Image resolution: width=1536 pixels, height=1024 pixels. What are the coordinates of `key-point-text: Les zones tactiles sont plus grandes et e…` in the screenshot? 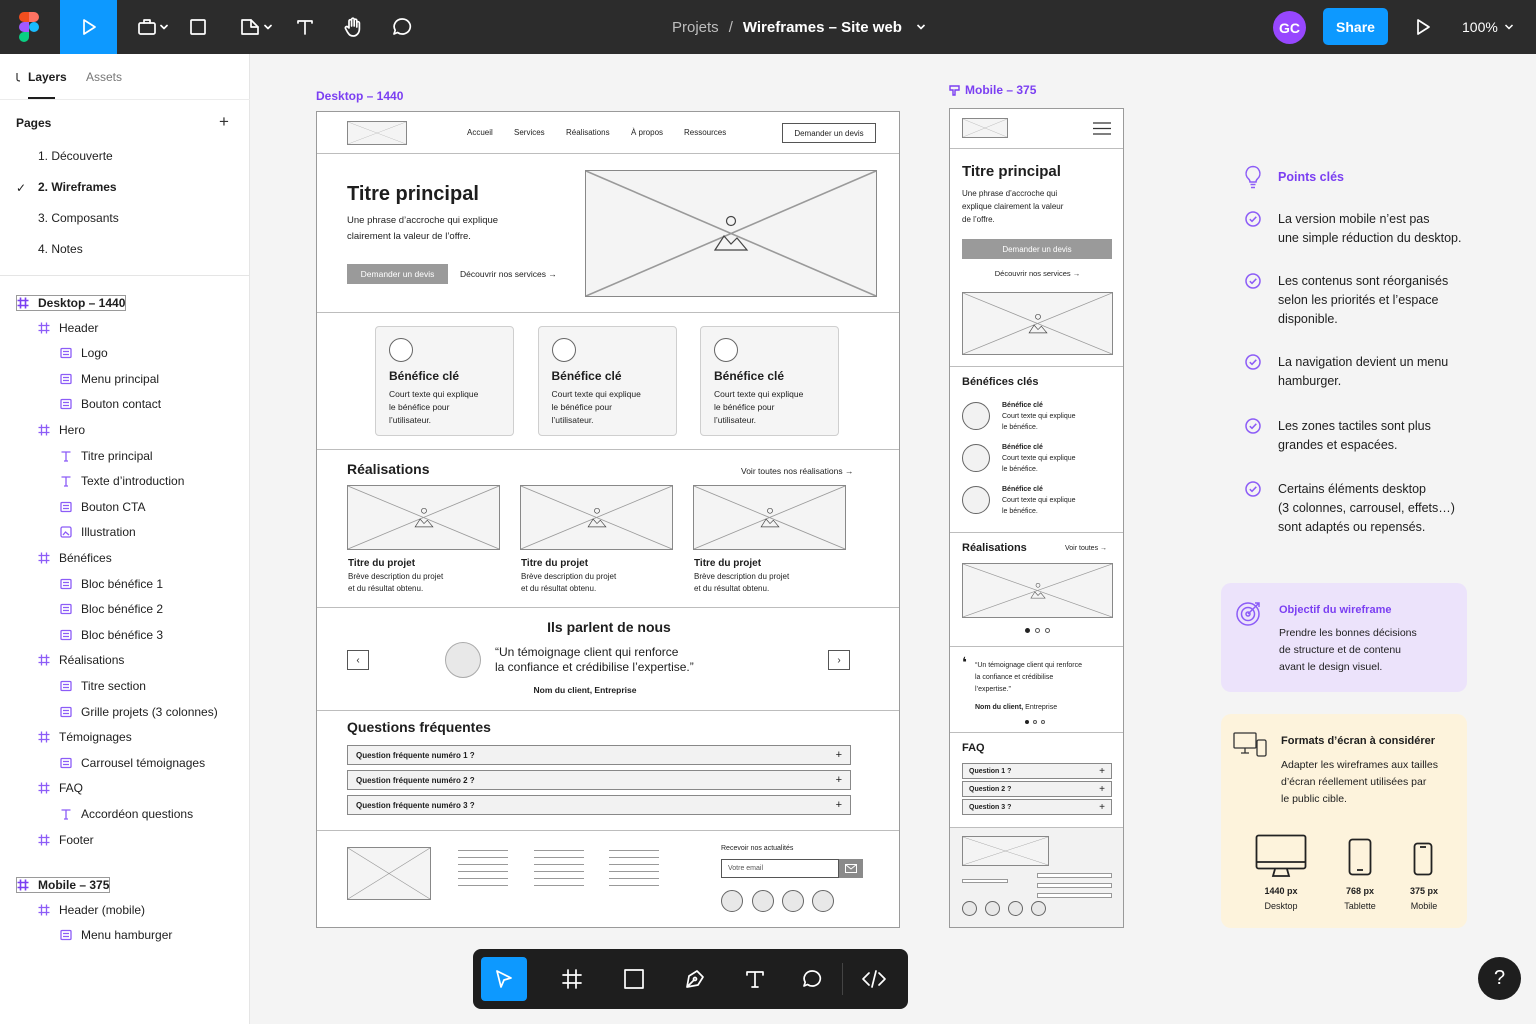 It's located at (1378, 436).